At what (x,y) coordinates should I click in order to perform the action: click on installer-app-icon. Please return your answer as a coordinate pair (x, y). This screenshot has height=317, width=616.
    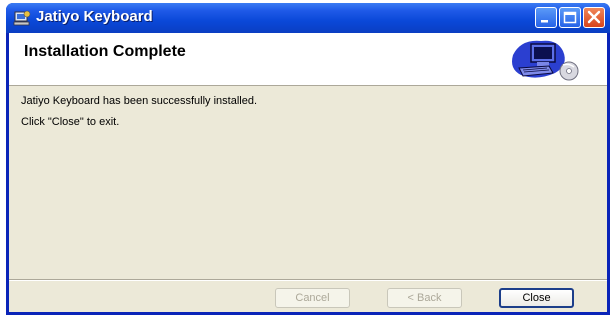
    Looking at the image, I should click on (22, 18).